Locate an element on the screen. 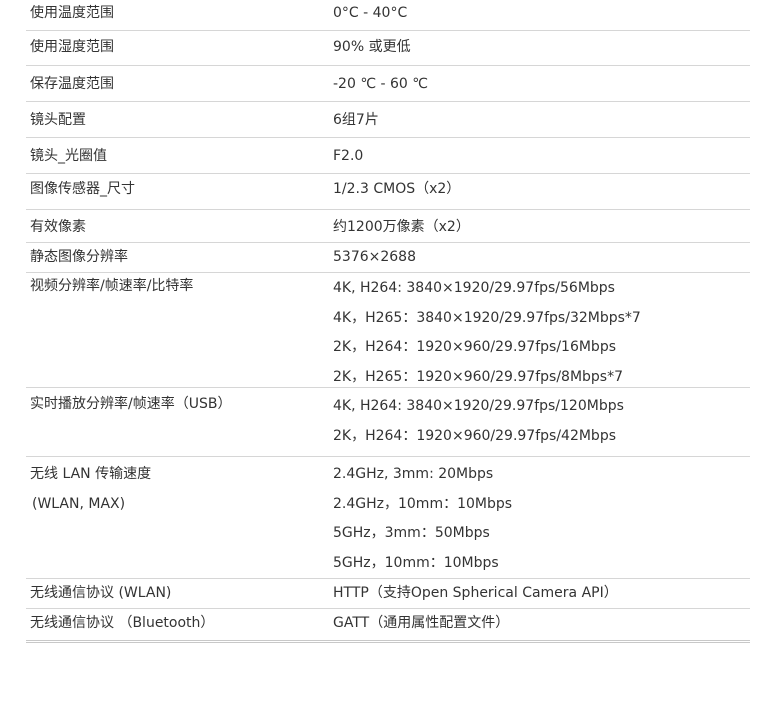  spec-value: 1/2.3 CMOS（x2） is located at coordinates (397, 189).